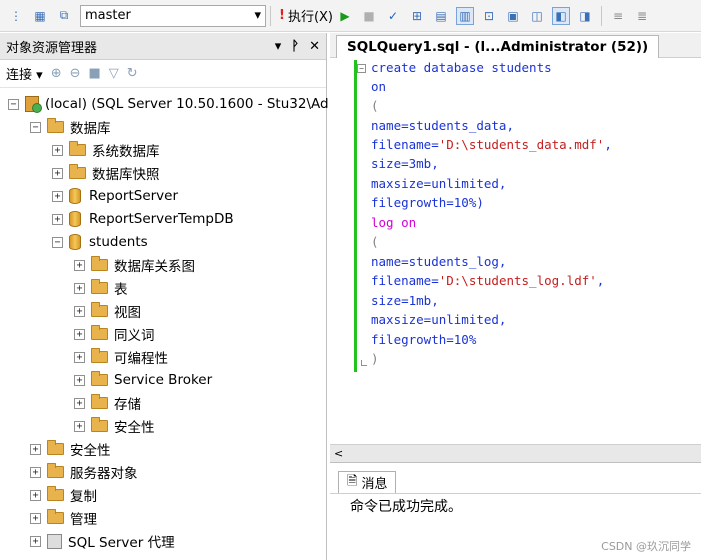 The image size is (701, 560). I want to click on tree-node-label: SQL Server 代理, so click(121, 543).